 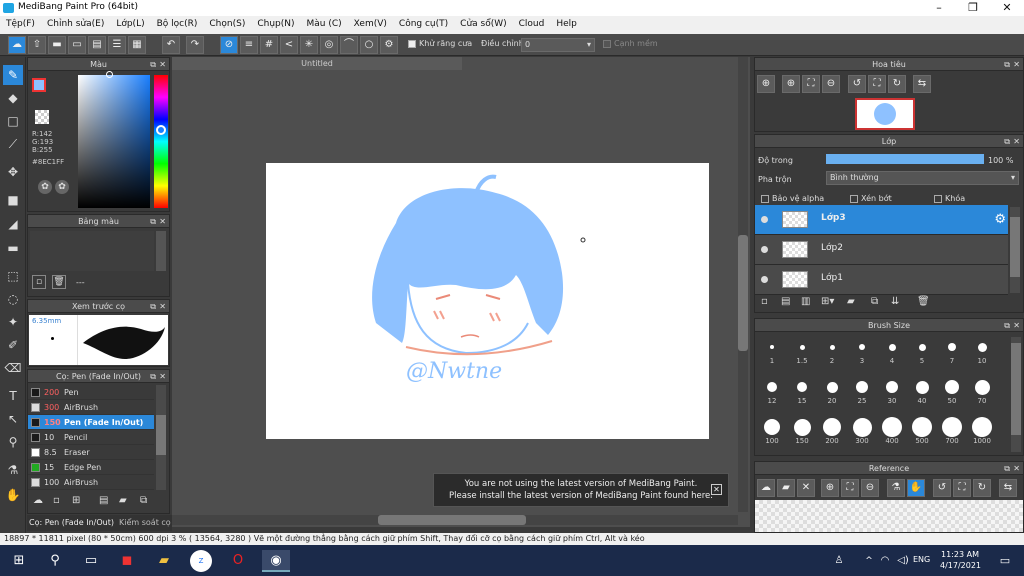 What do you see at coordinates (13, 121) in the screenshot?
I see `rect-tool-icon: □` at bounding box center [13, 121].